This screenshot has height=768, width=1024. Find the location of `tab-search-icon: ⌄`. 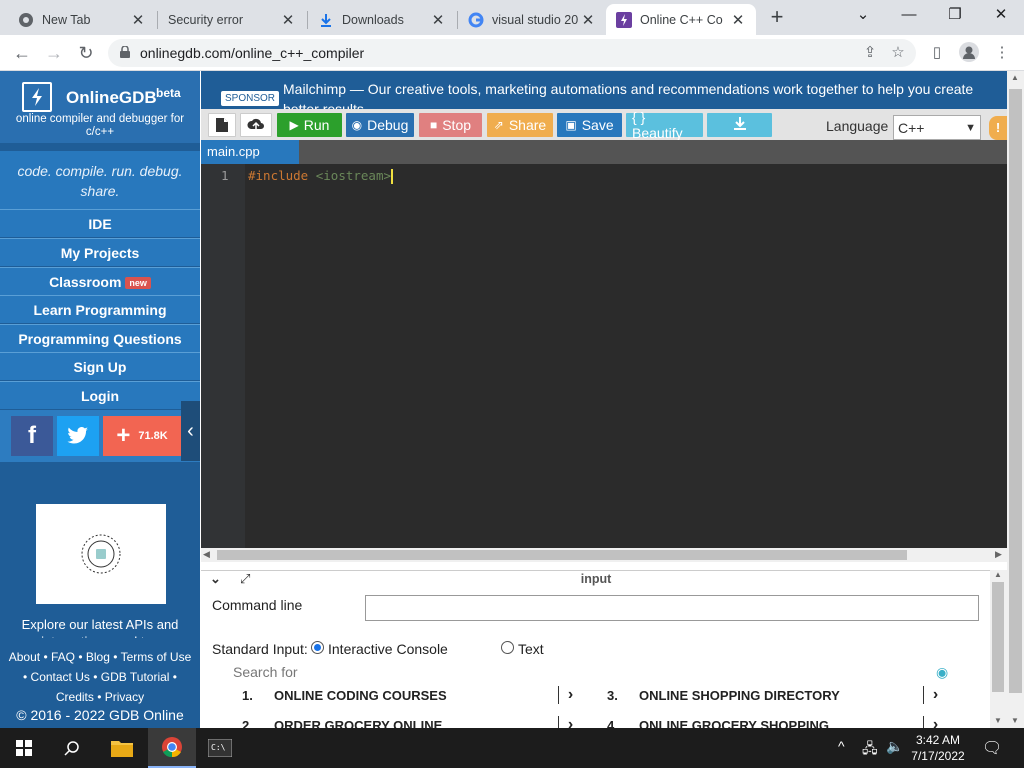

tab-search-icon: ⌄ is located at coordinates (863, 16).